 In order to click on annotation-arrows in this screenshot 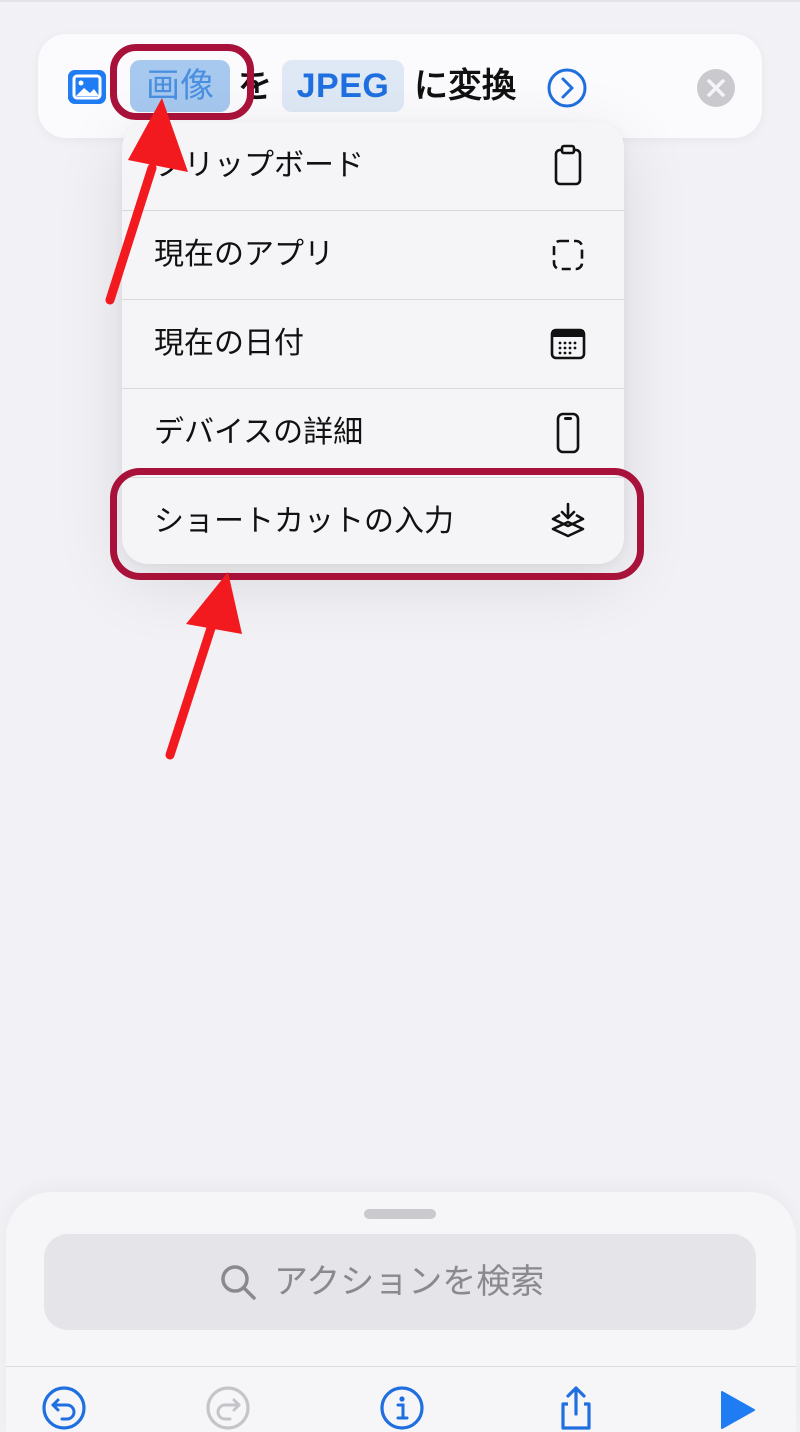, I will do `click(173, 429)`.